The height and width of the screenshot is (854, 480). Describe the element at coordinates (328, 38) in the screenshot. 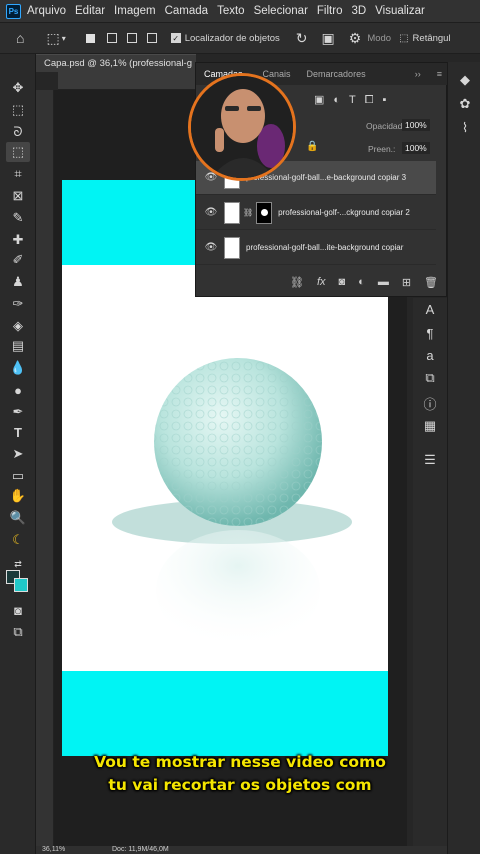

I see `show-all-objects-icon: ▣` at that location.